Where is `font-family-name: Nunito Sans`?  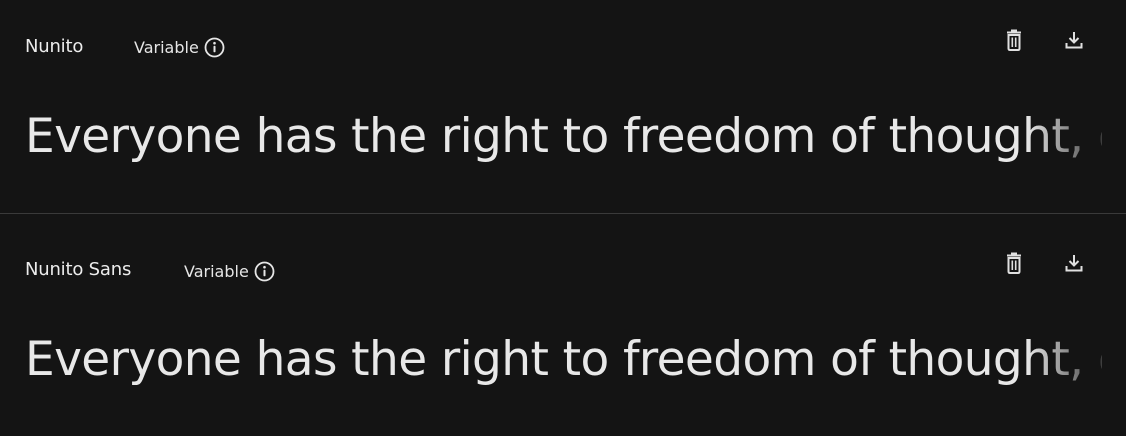 font-family-name: Nunito Sans is located at coordinates (78, 269).